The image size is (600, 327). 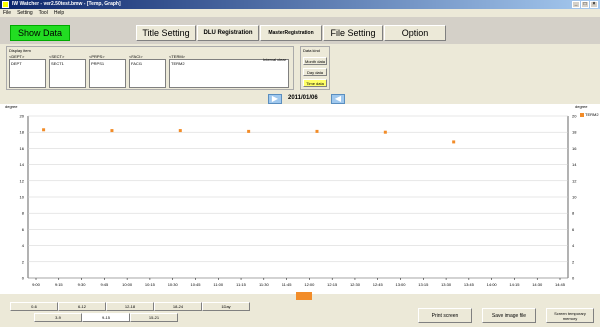 What do you see at coordinates (300, 13) in the screenshot?
I see `menu-bar: File Setting Tool Help` at bounding box center [300, 13].